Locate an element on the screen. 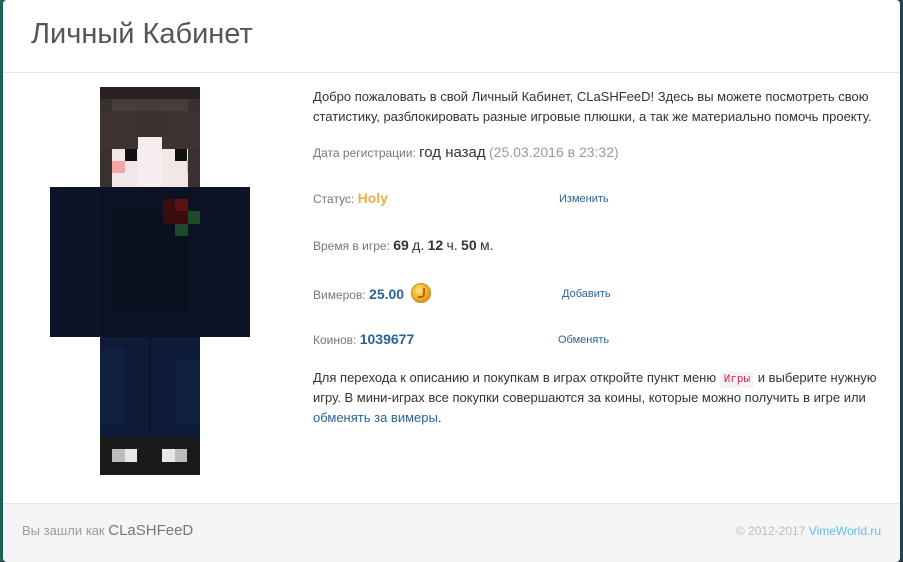  status-label: Статус: is located at coordinates (334, 199).